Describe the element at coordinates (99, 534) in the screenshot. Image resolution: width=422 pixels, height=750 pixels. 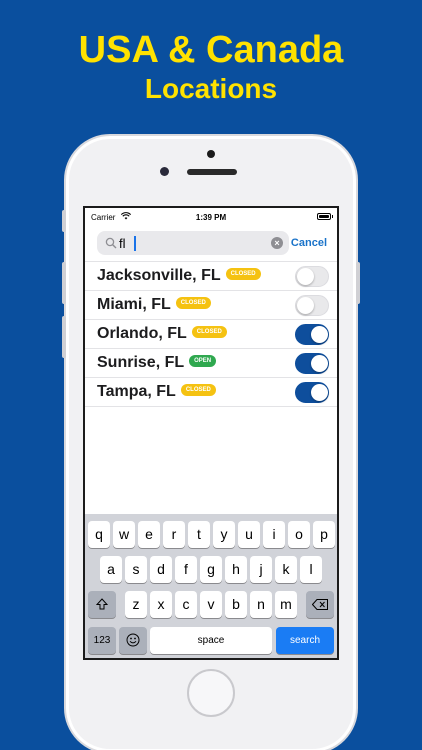
I see `key-q: q` at that location.